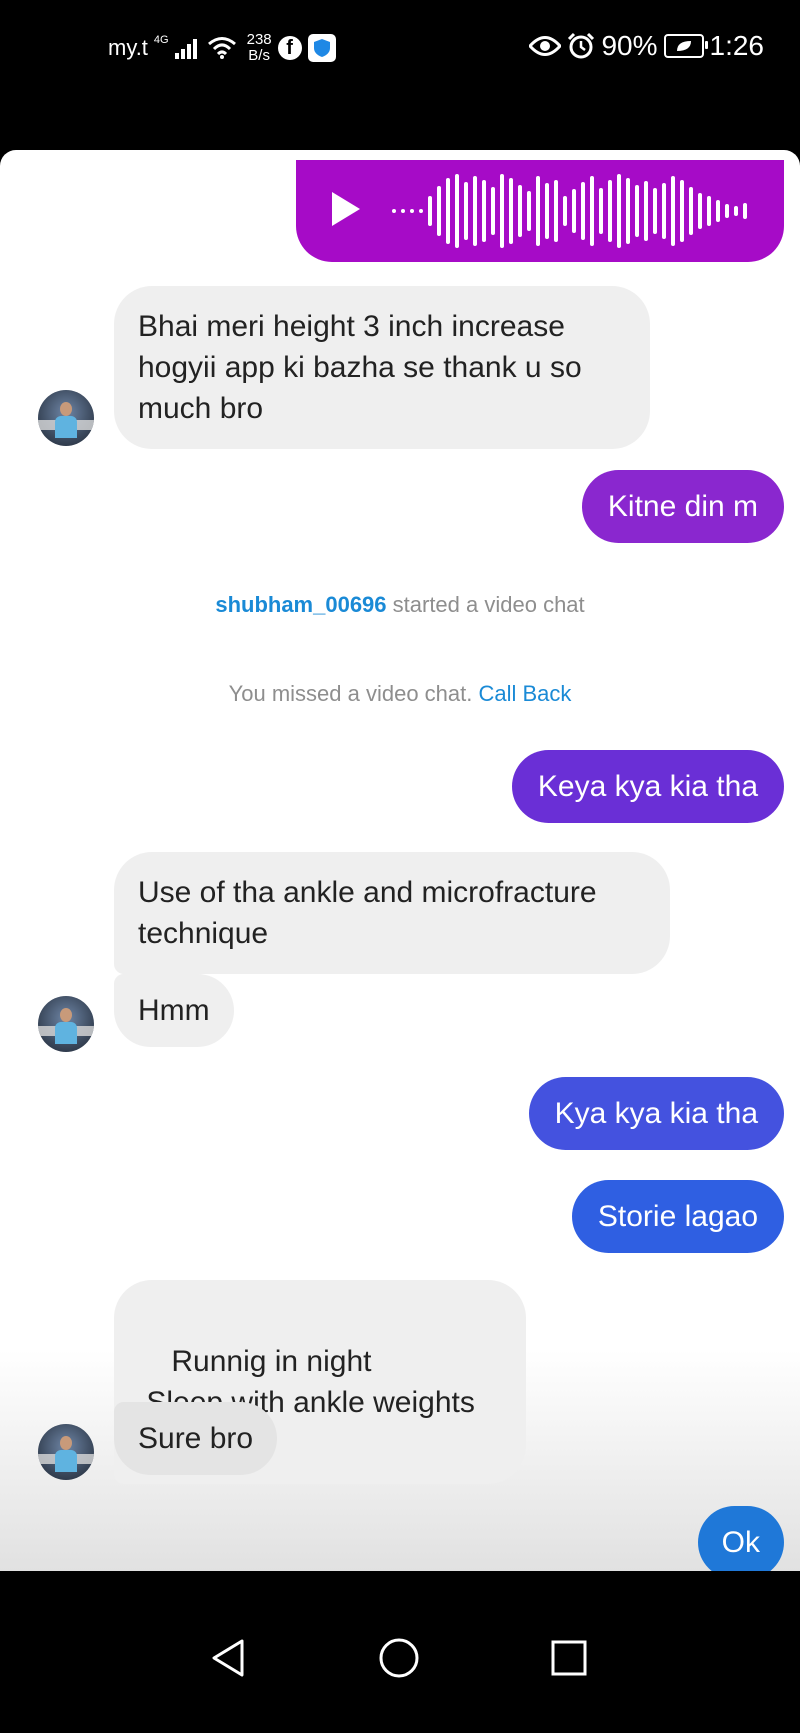 This screenshot has height=1733, width=800. I want to click on battery-percent: 90%, so click(629, 45).